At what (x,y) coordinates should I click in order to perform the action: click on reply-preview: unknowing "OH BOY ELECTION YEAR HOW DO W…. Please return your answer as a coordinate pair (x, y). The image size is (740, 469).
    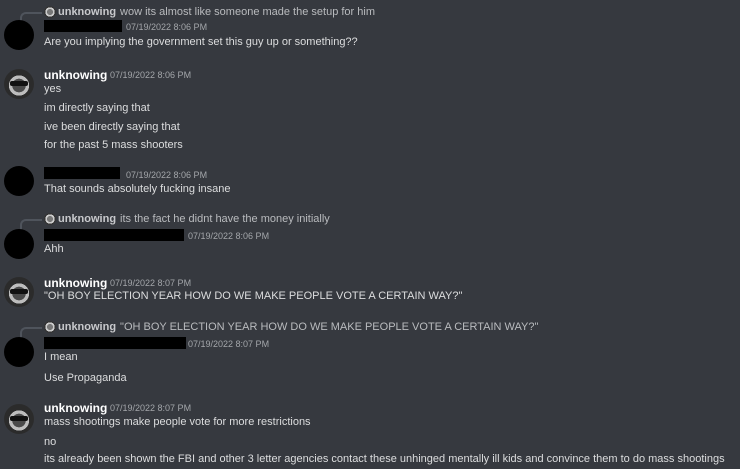
    Looking at the image, I should click on (279, 329).